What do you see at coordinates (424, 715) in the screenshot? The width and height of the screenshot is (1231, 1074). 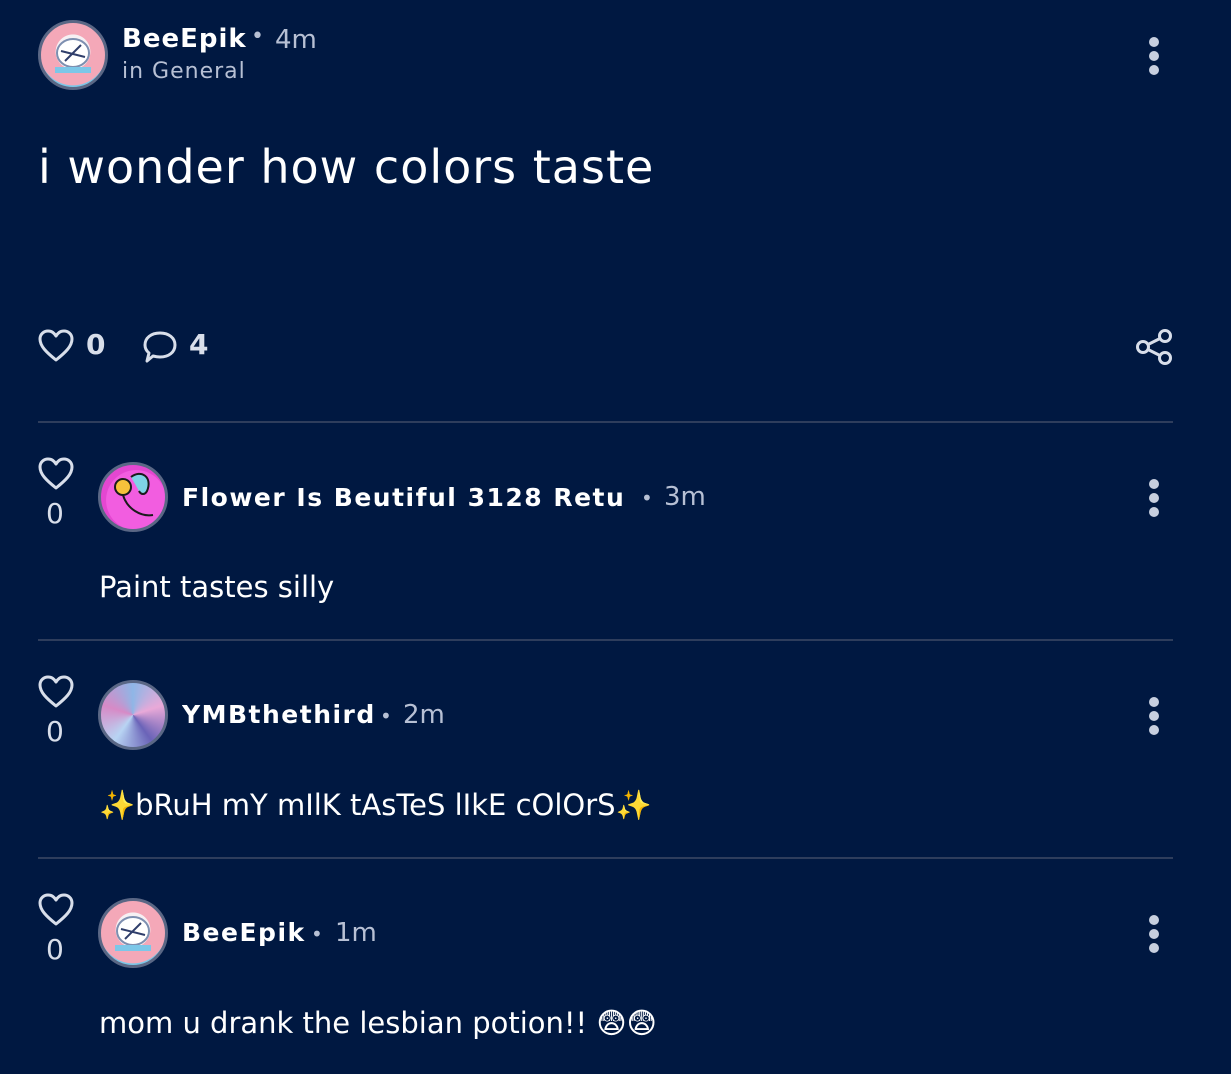 I see `comment-timestamp: 2m` at bounding box center [424, 715].